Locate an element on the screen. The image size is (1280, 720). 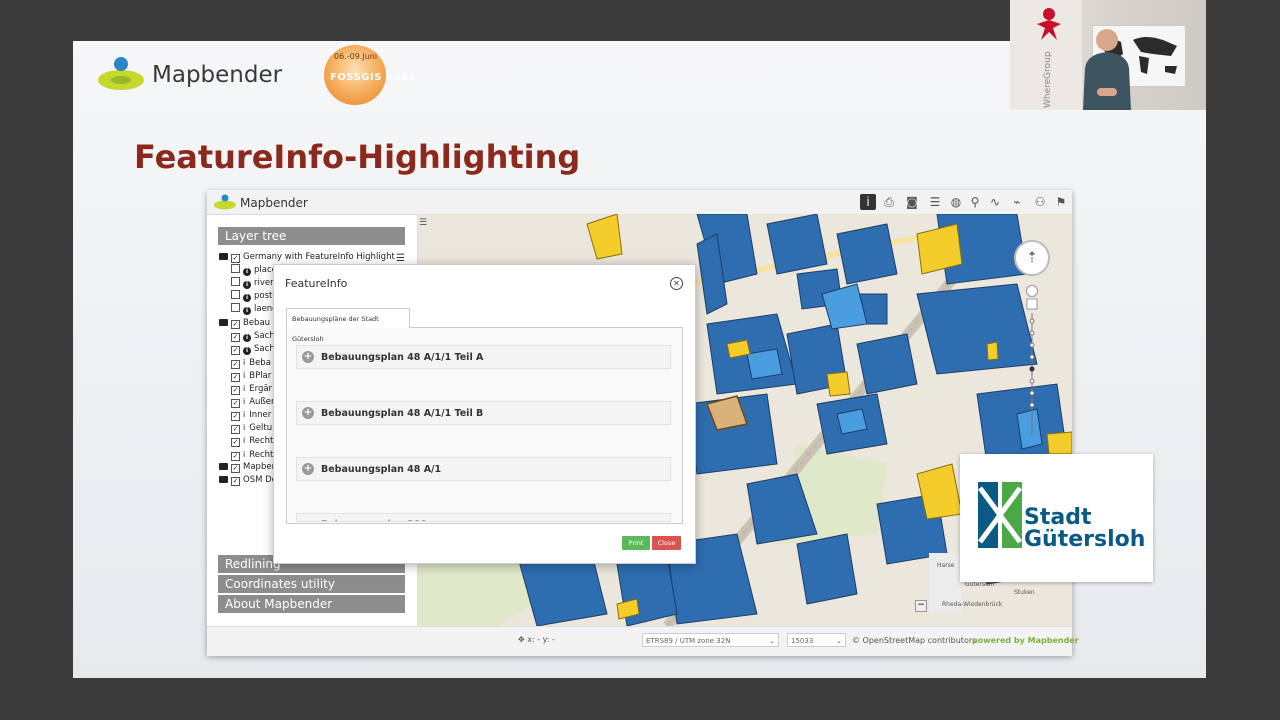
app-logo-icon is located at coordinates (225, 202).